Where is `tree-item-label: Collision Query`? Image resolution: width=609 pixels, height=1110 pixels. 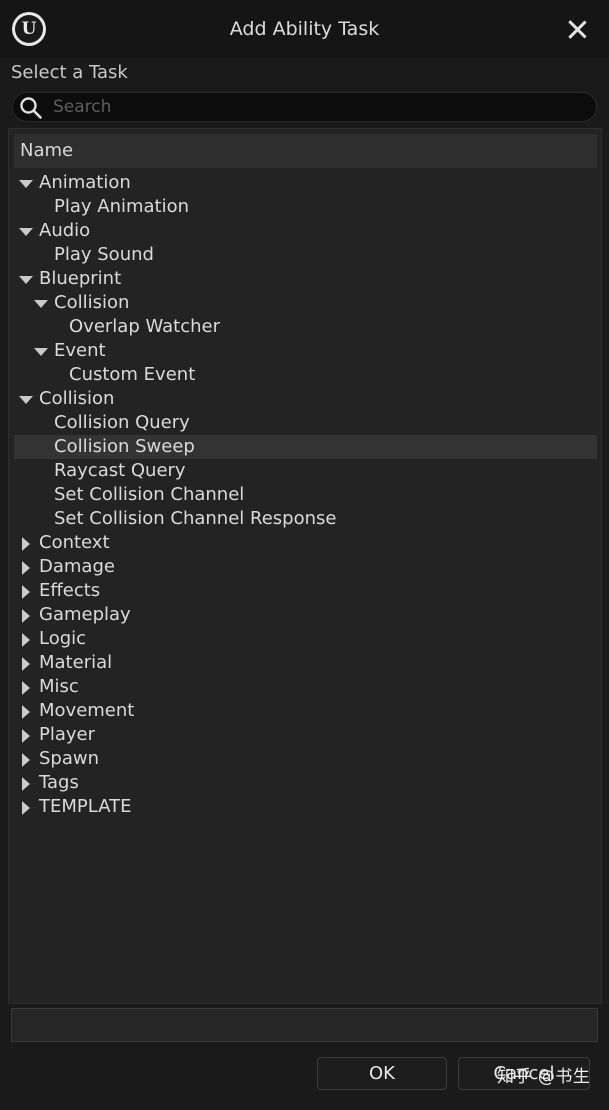 tree-item-label: Collision Query is located at coordinates (122, 422).